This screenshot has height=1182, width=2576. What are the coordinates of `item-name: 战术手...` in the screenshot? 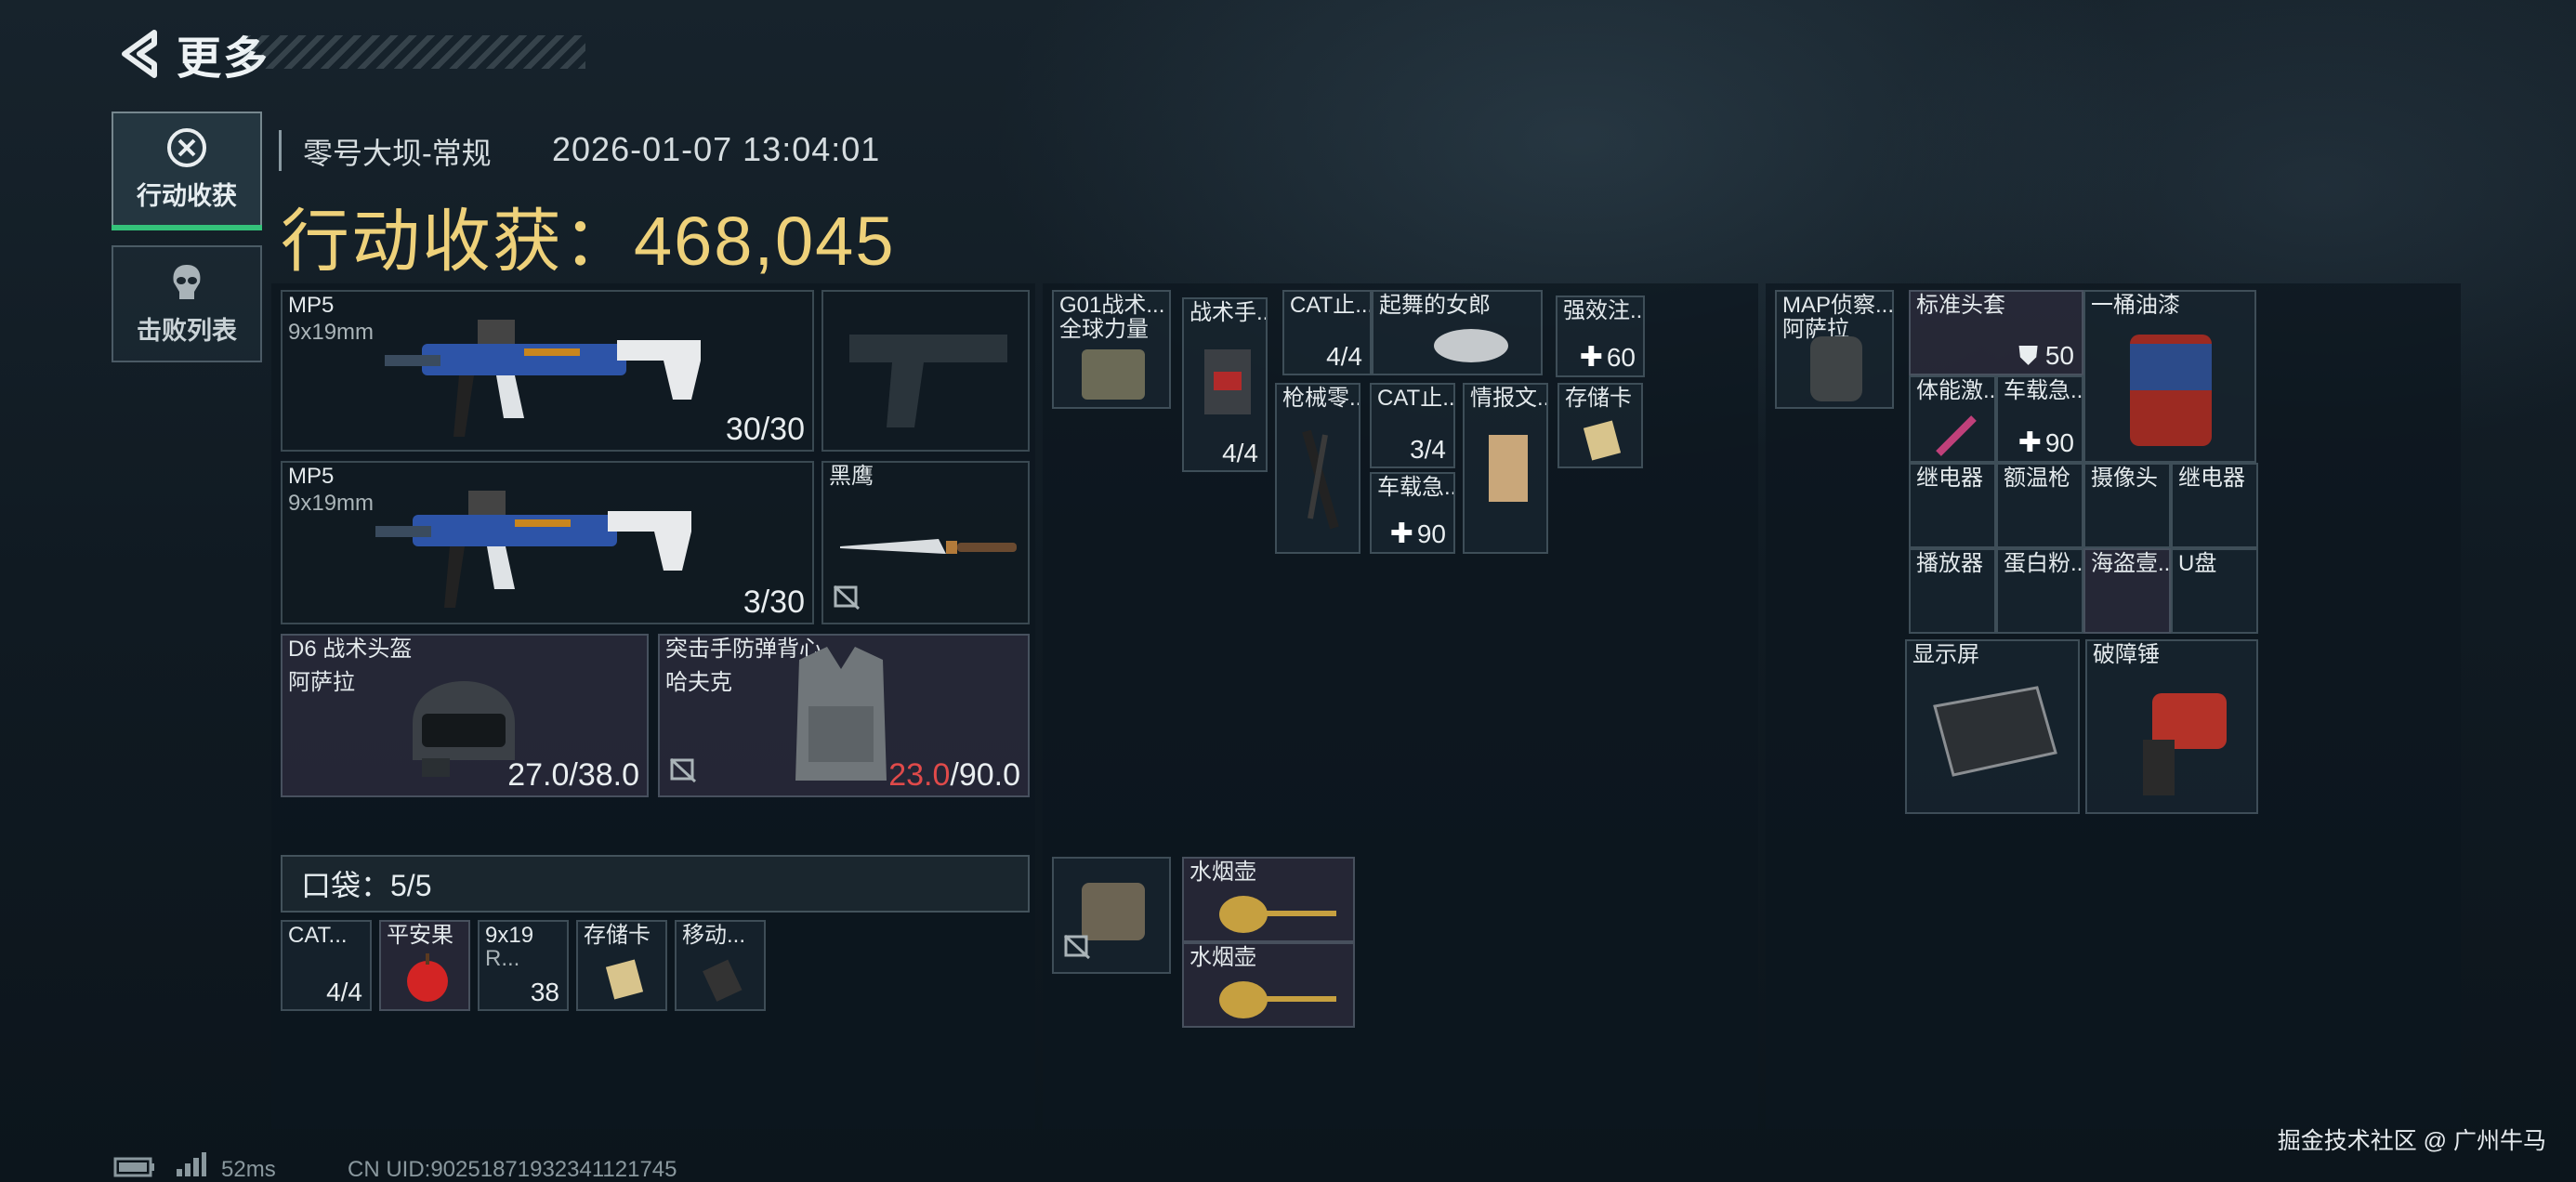 It's located at (1228, 312).